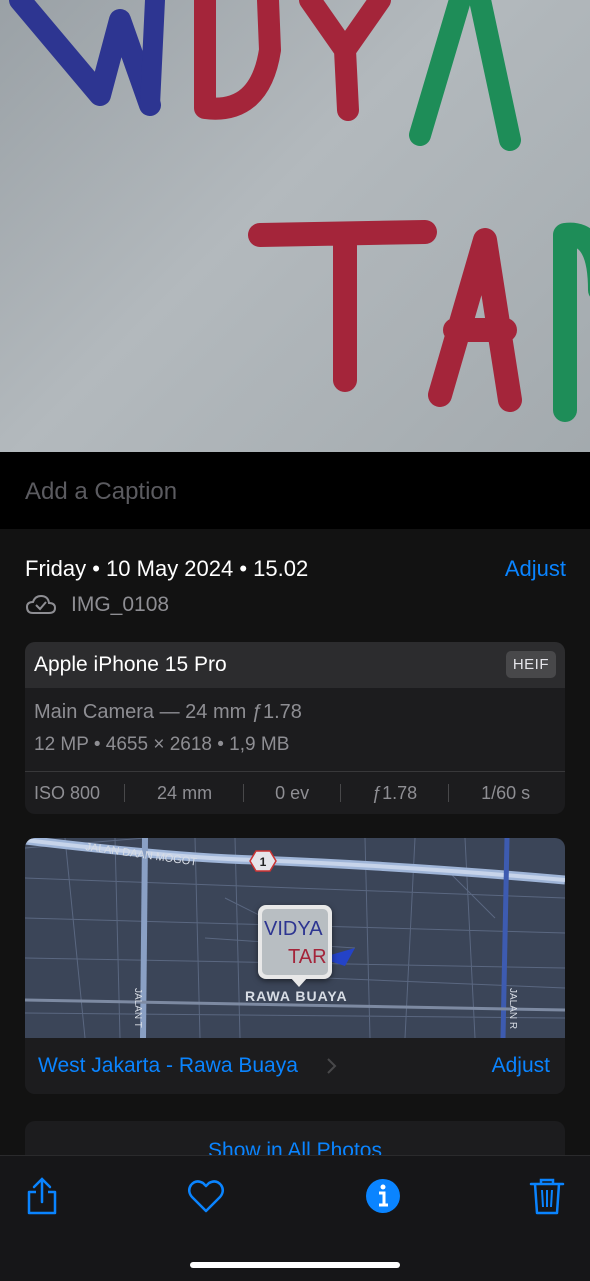  I want to click on format-badge: HEIF, so click(530, 664).